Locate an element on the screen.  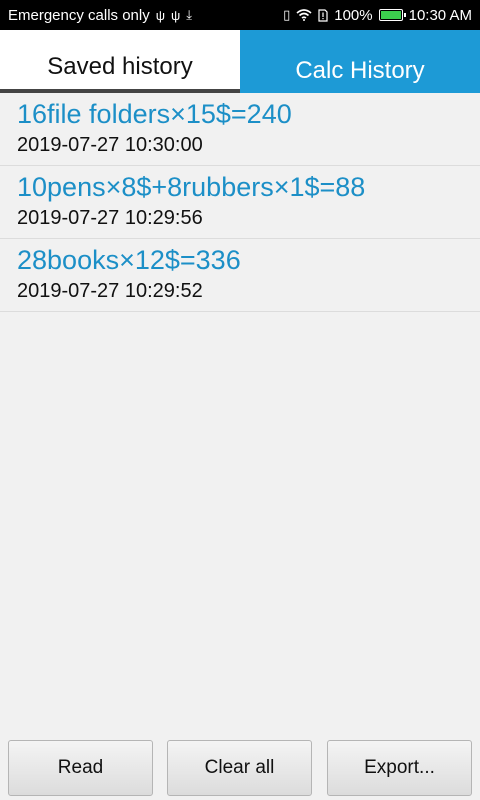
sim-icon is located at coordinates (323, 15).